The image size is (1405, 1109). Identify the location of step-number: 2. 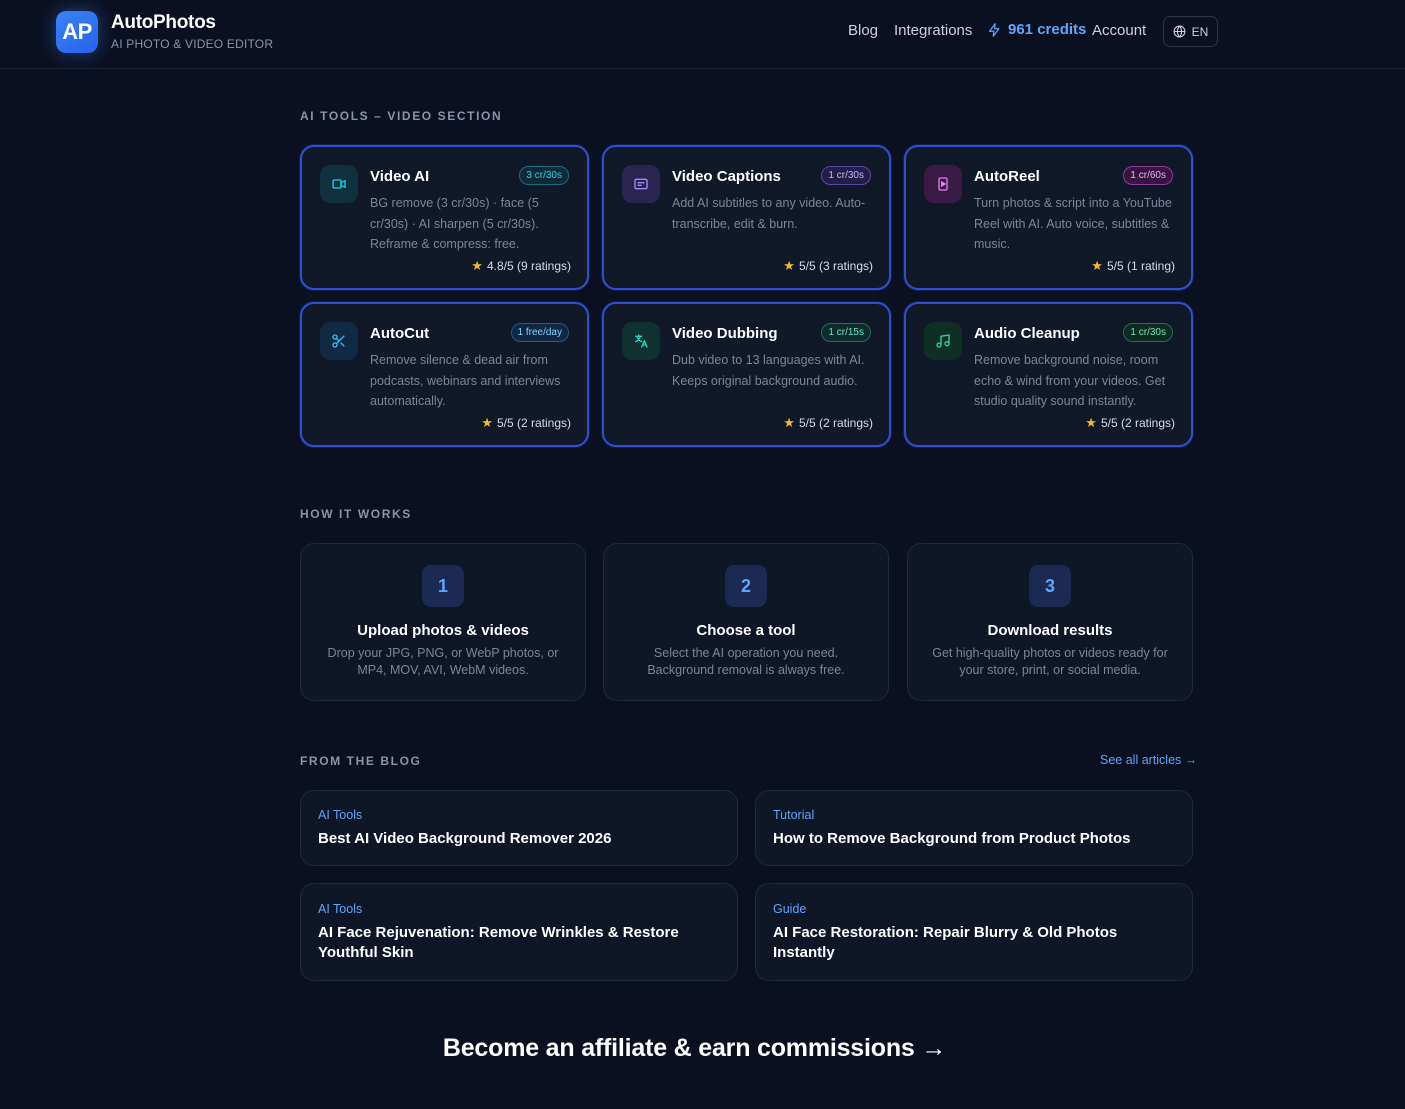
(746, 586).